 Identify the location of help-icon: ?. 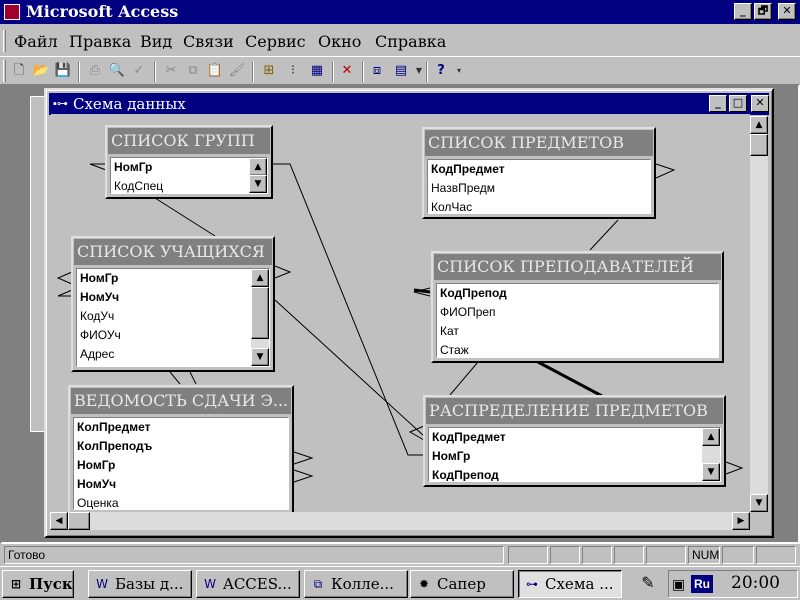
(441, 71).